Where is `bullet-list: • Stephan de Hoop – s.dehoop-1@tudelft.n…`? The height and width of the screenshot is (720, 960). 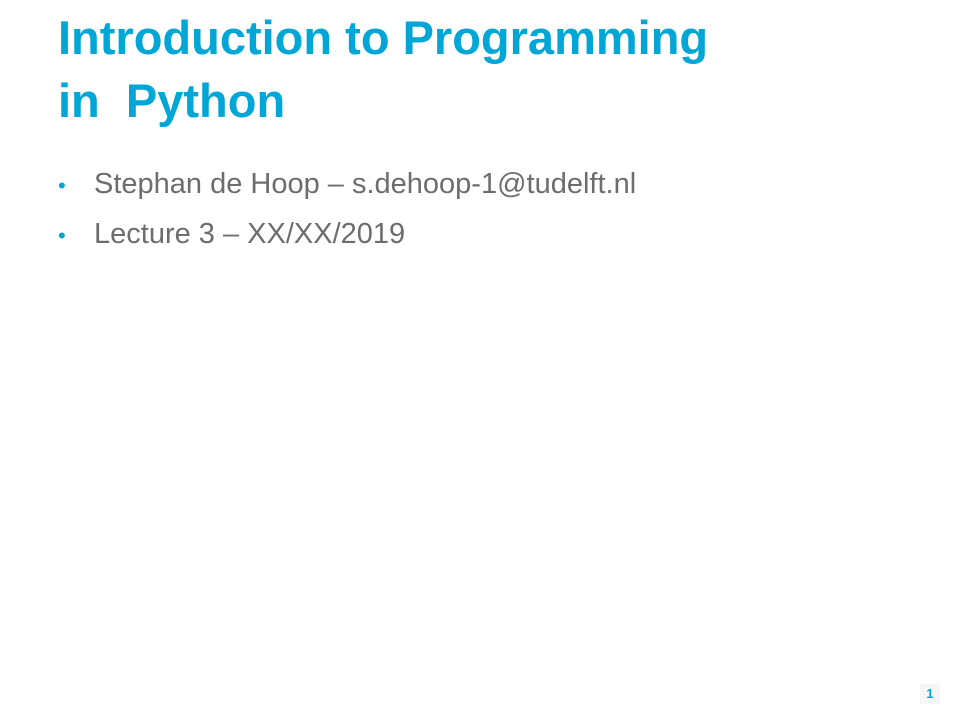 bullet-list: • Stephan de Hoop – s.dehoop-1@tudelft.n… is located at coordinates (488, 210).